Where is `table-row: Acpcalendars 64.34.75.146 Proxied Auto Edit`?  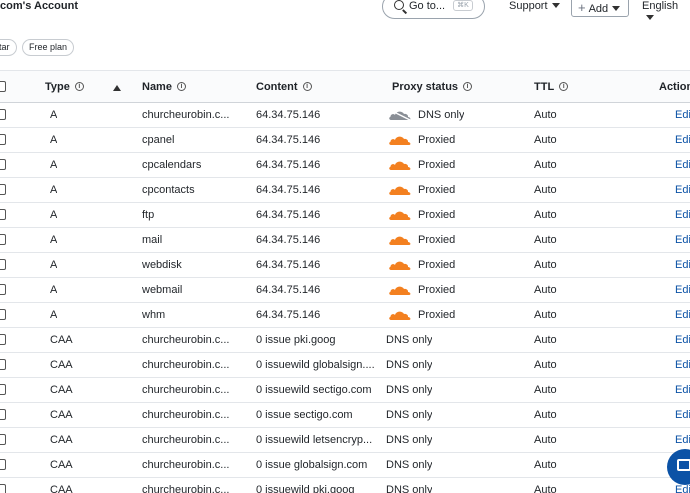
table-row: Acpcalendars 64.34.75.146 Proxied Auto Edit is located at coordinates (345, 165).